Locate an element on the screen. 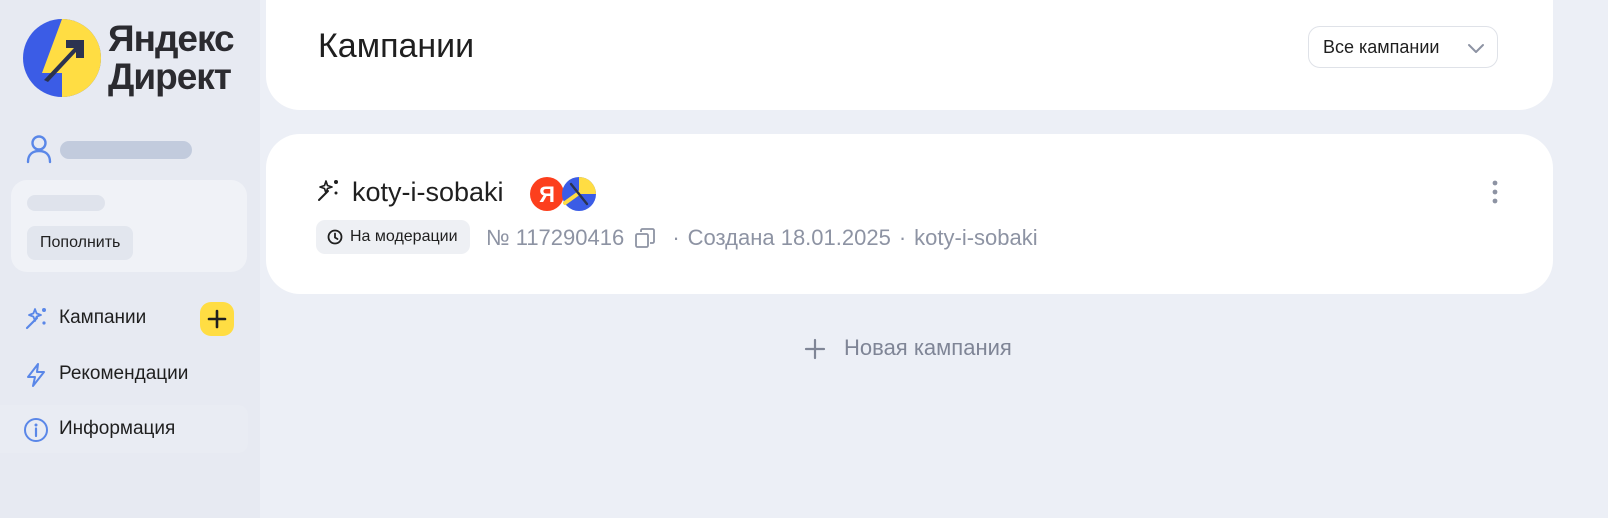 This screenshot has height=518, width=1608. direct-logo-icon is located at coordinates (62, 58).